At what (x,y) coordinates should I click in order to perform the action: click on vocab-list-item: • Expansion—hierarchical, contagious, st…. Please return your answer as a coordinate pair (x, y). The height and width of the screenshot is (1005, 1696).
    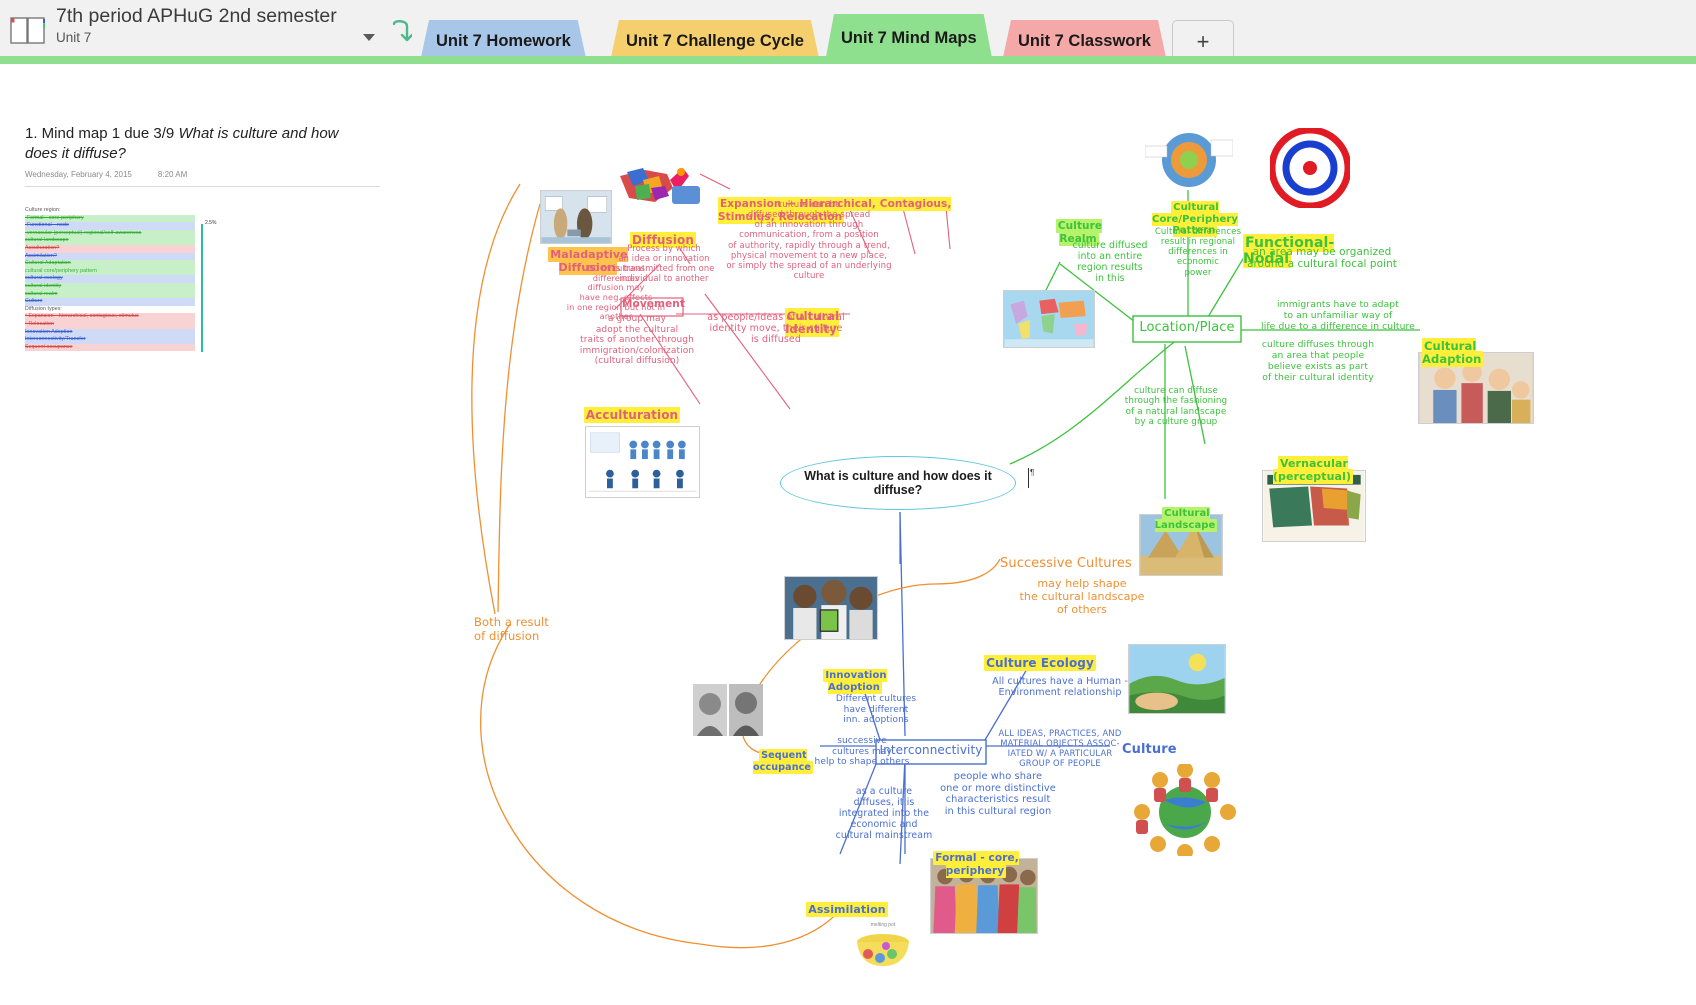
    Looking at the image, I should click on (110, 317).